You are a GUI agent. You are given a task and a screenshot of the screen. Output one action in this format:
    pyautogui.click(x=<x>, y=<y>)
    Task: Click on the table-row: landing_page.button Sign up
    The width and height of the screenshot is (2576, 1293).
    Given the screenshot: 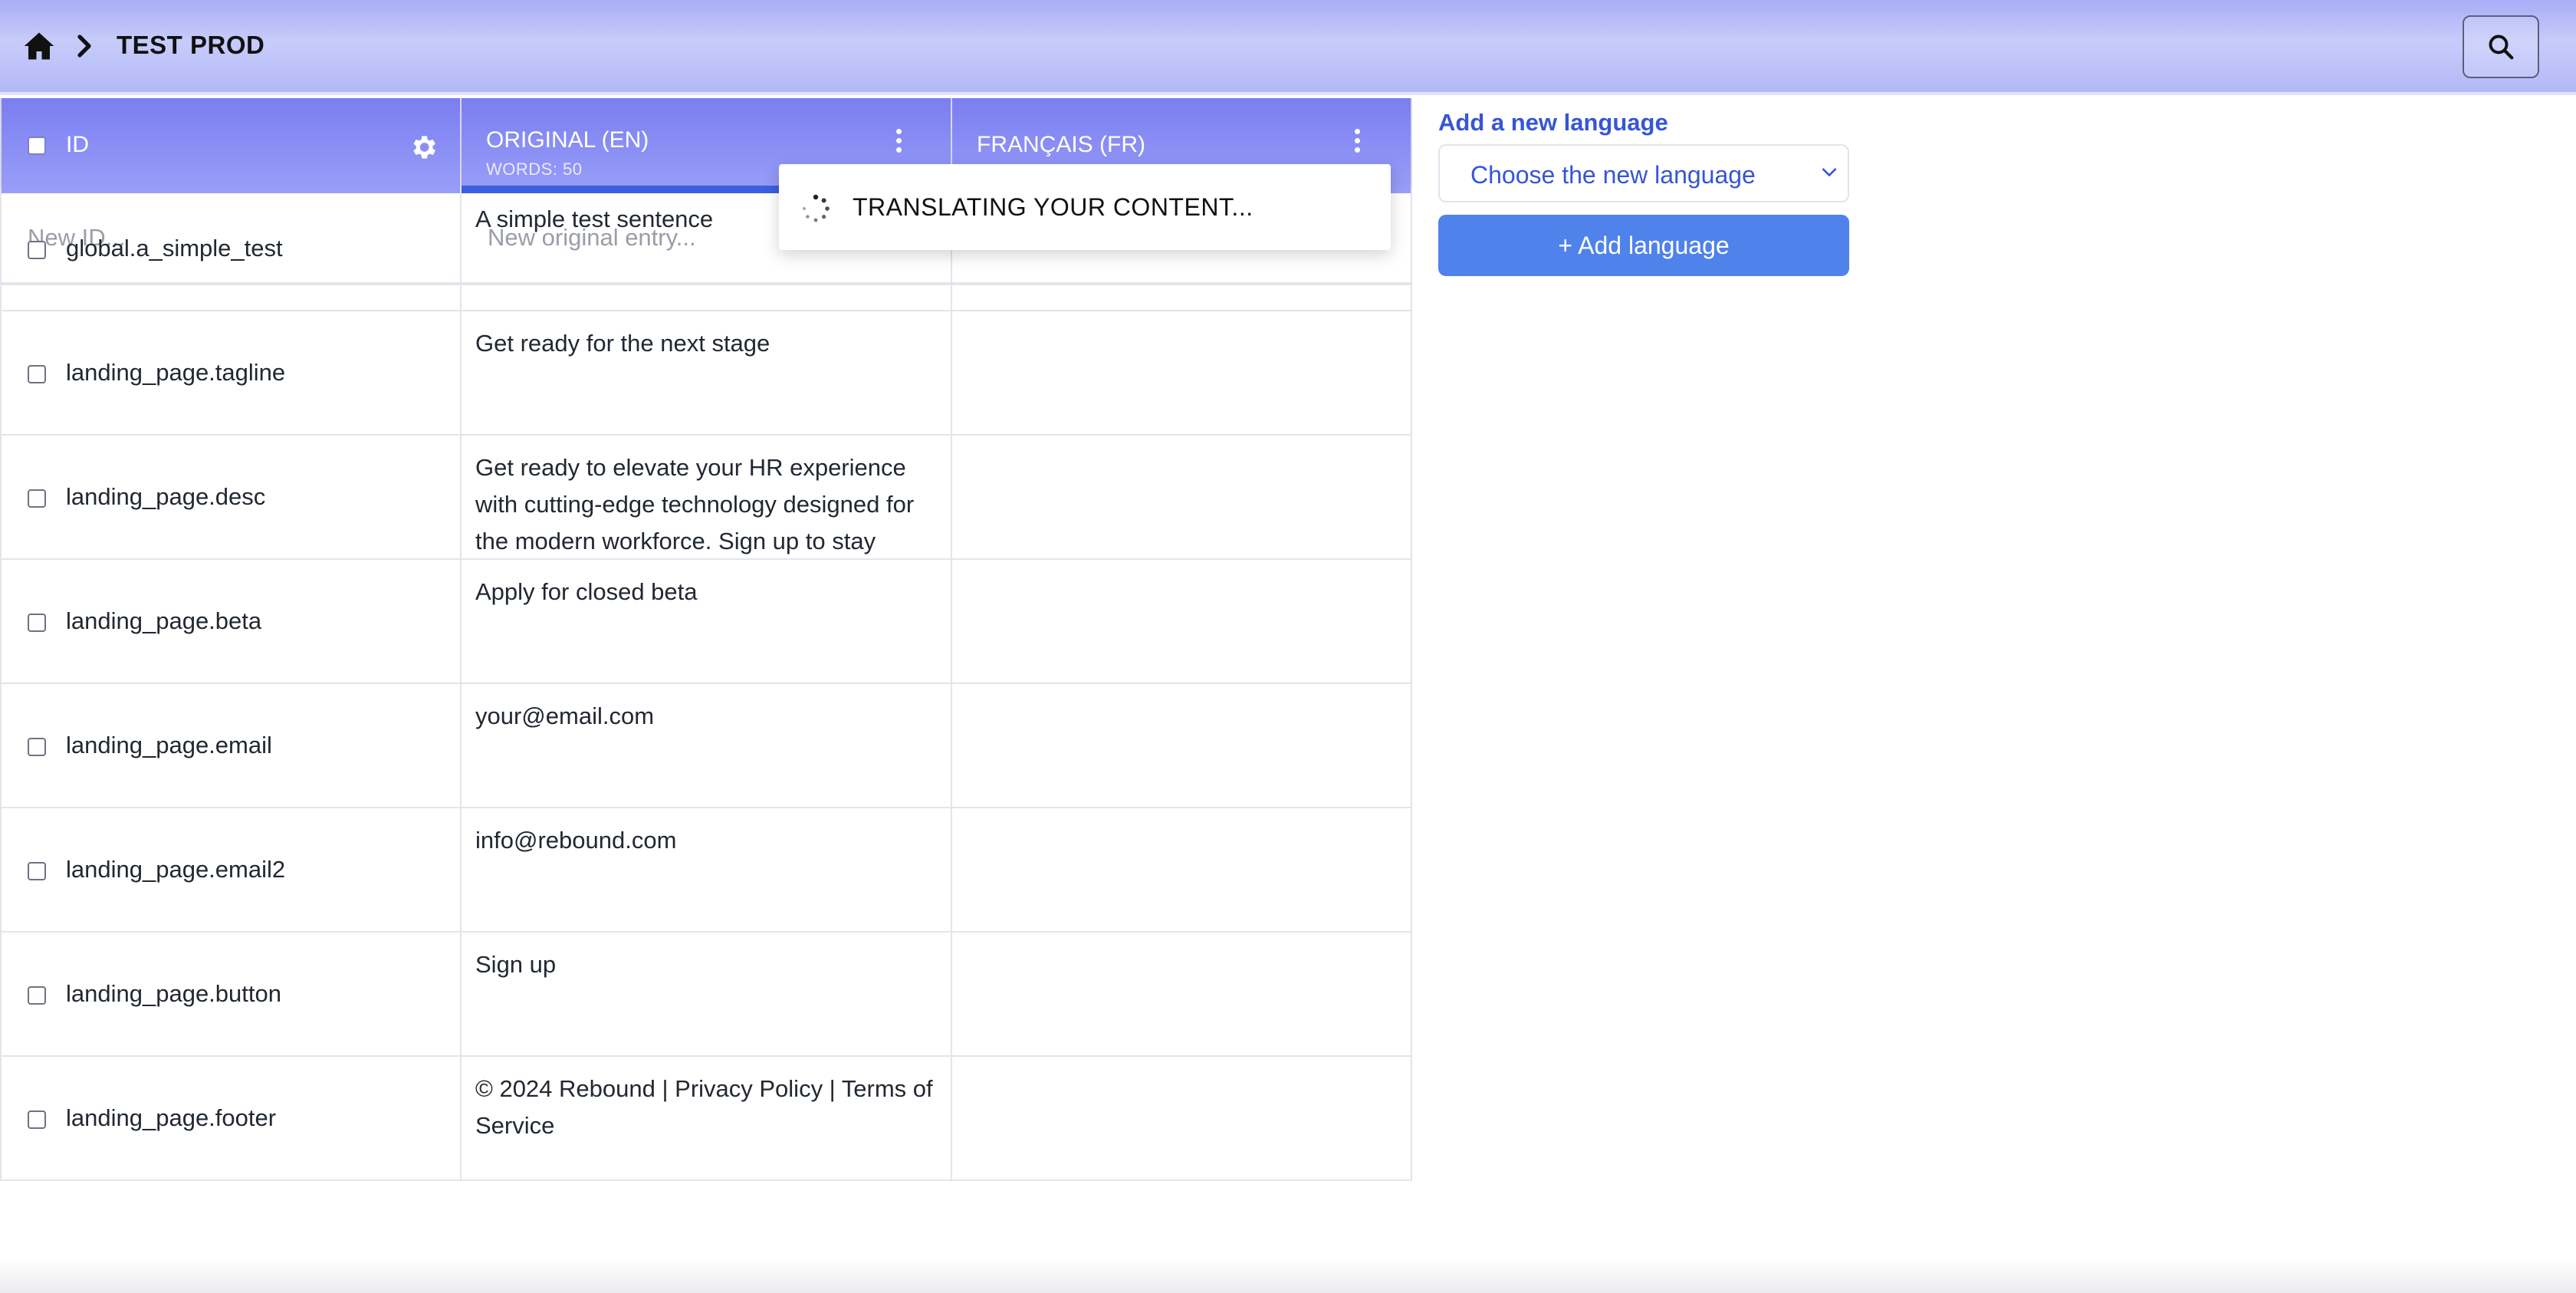 What is the action you would take?
    pyautogui.click(x=706, y=995)
    